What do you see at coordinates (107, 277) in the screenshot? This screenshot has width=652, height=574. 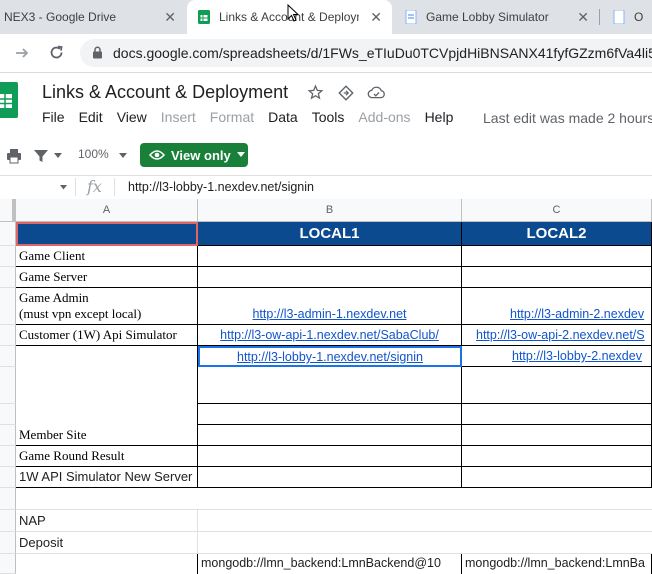 I see `label-game-server: Game Server` at bounding box center [107, 277].